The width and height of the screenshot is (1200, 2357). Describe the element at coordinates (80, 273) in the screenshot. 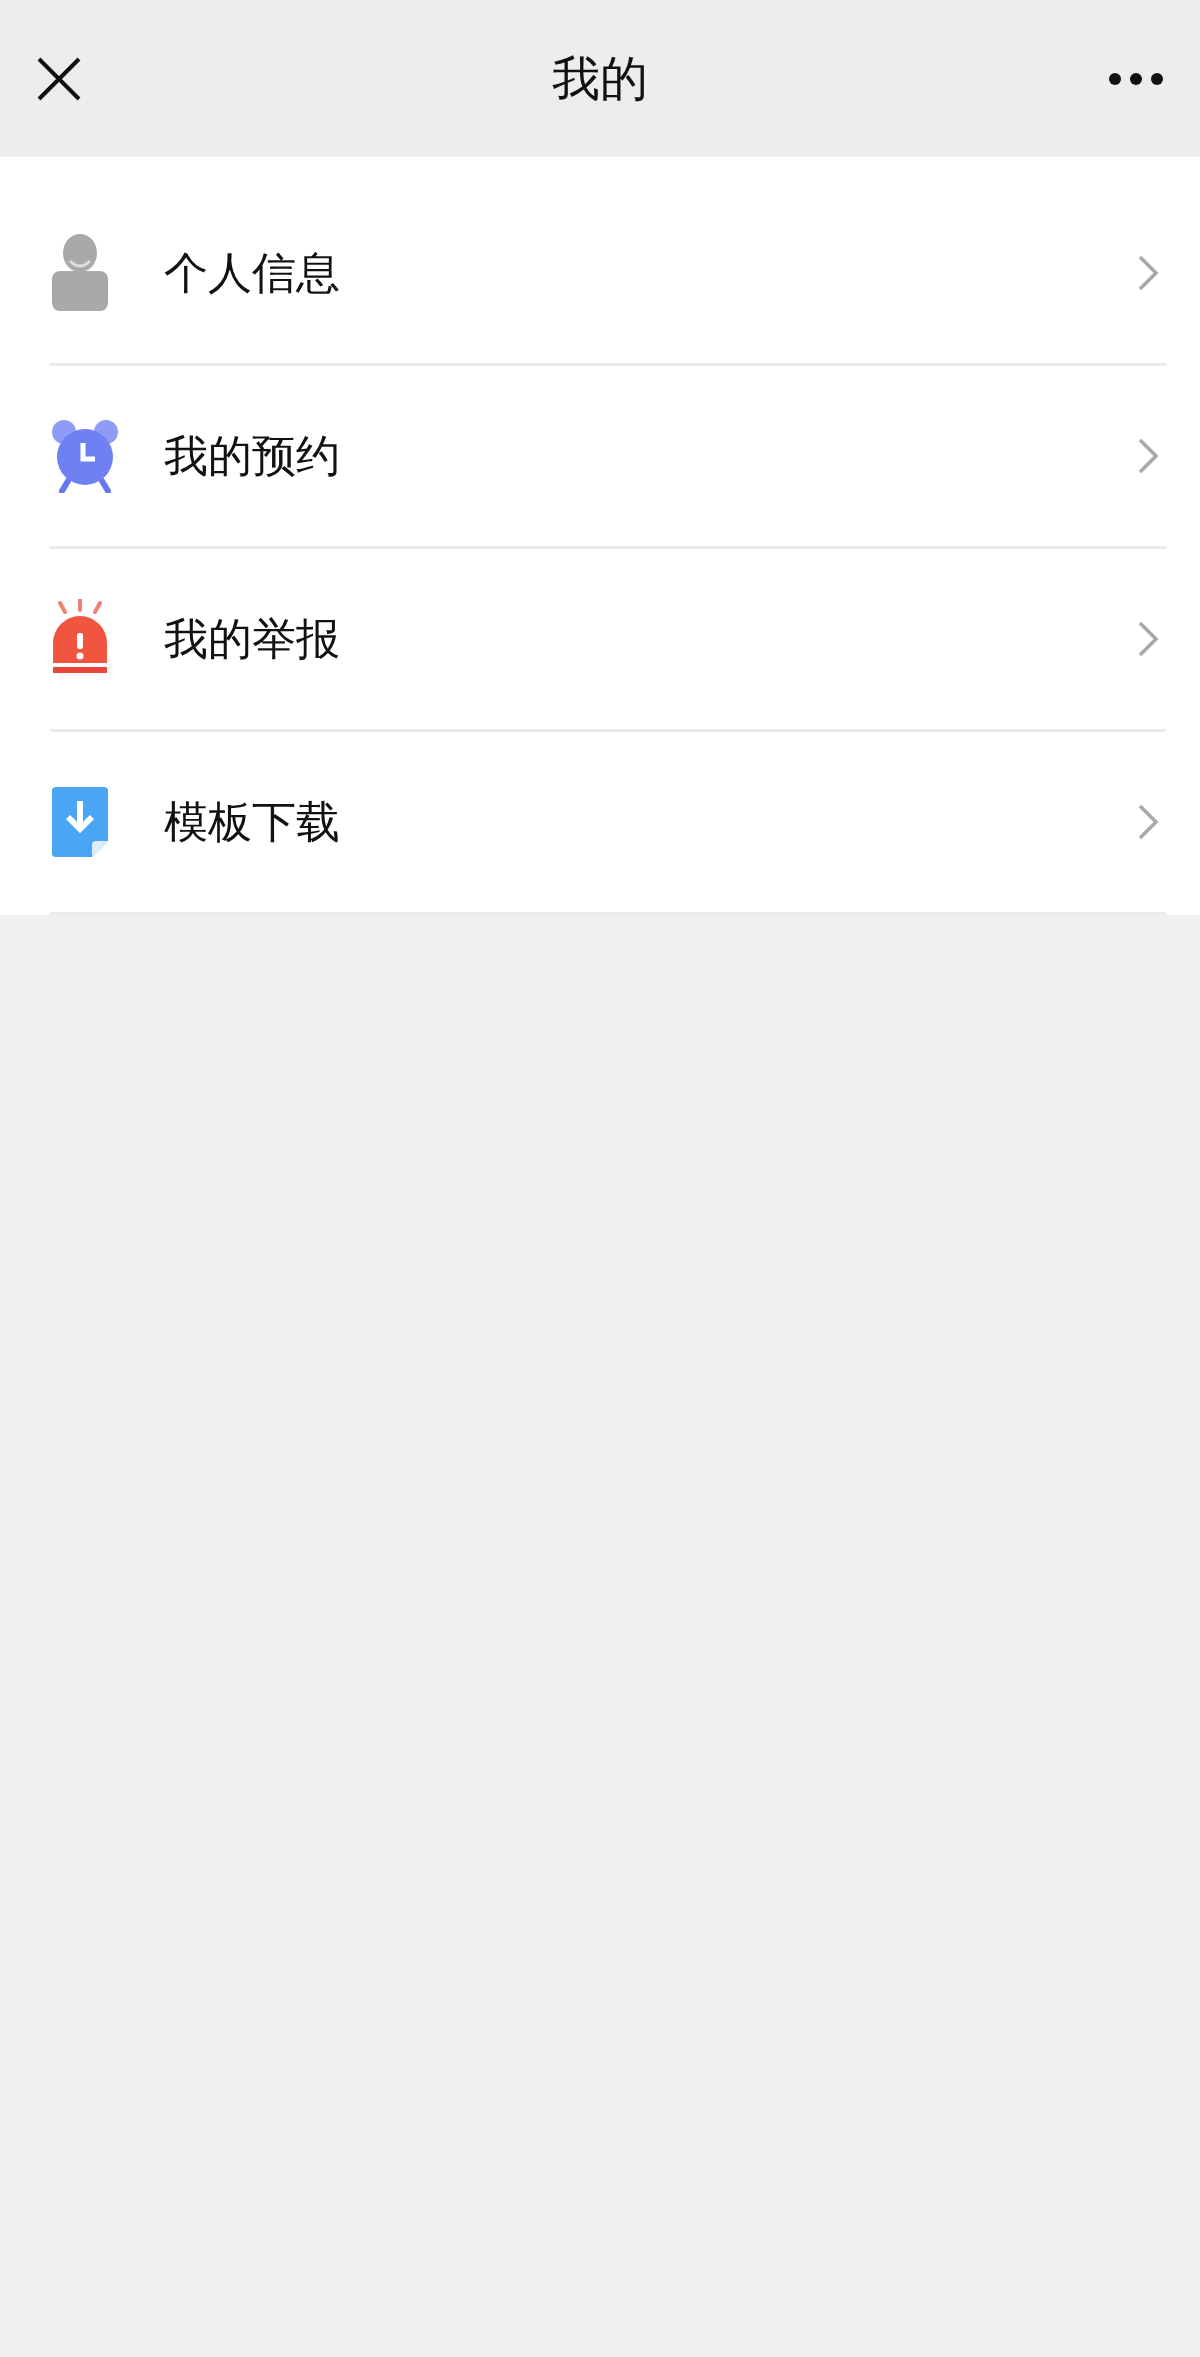

I see `person-icon` at that location.